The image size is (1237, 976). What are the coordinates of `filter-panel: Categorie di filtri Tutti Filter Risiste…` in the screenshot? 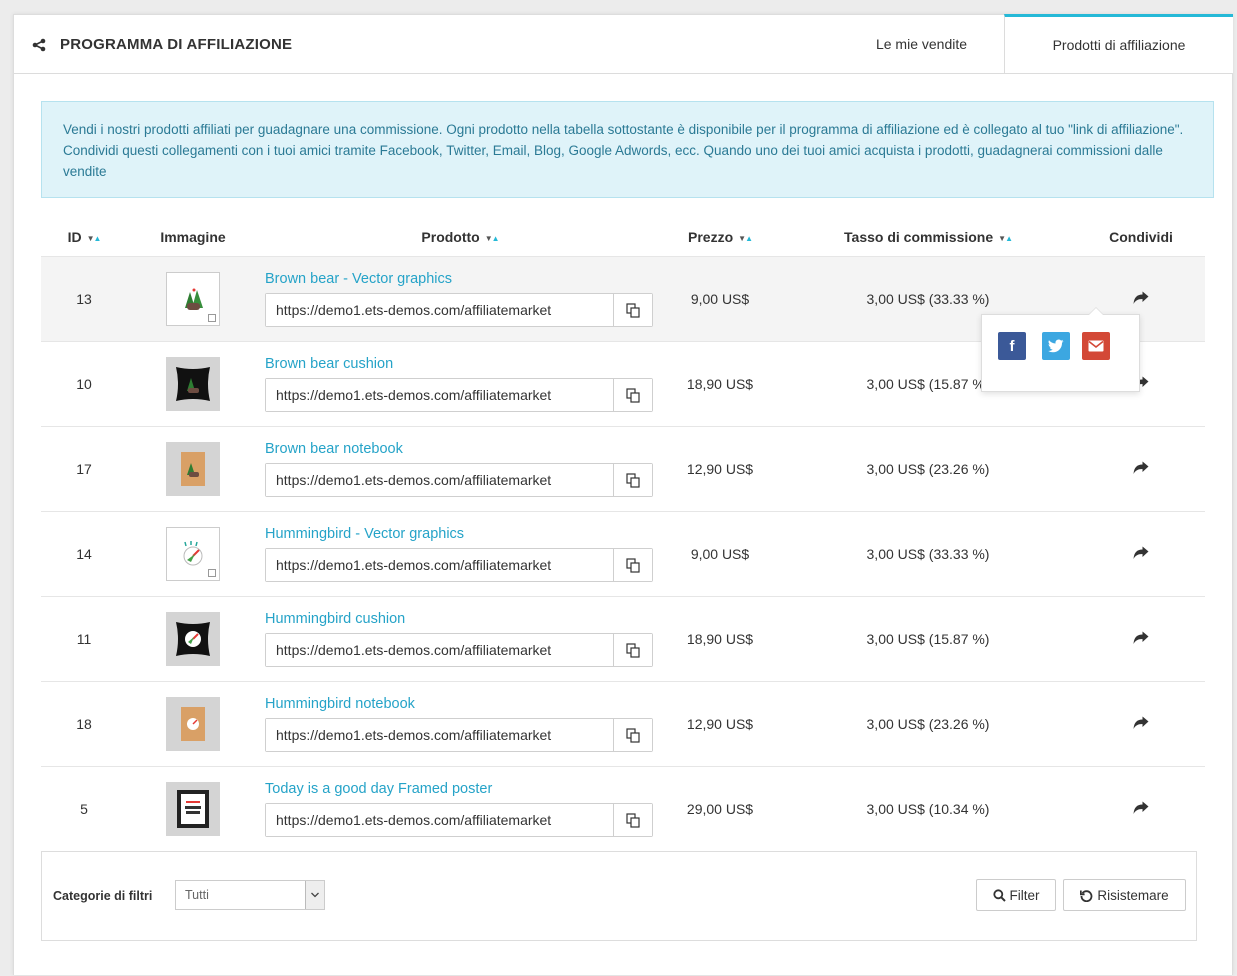 It's located at (619, 896).